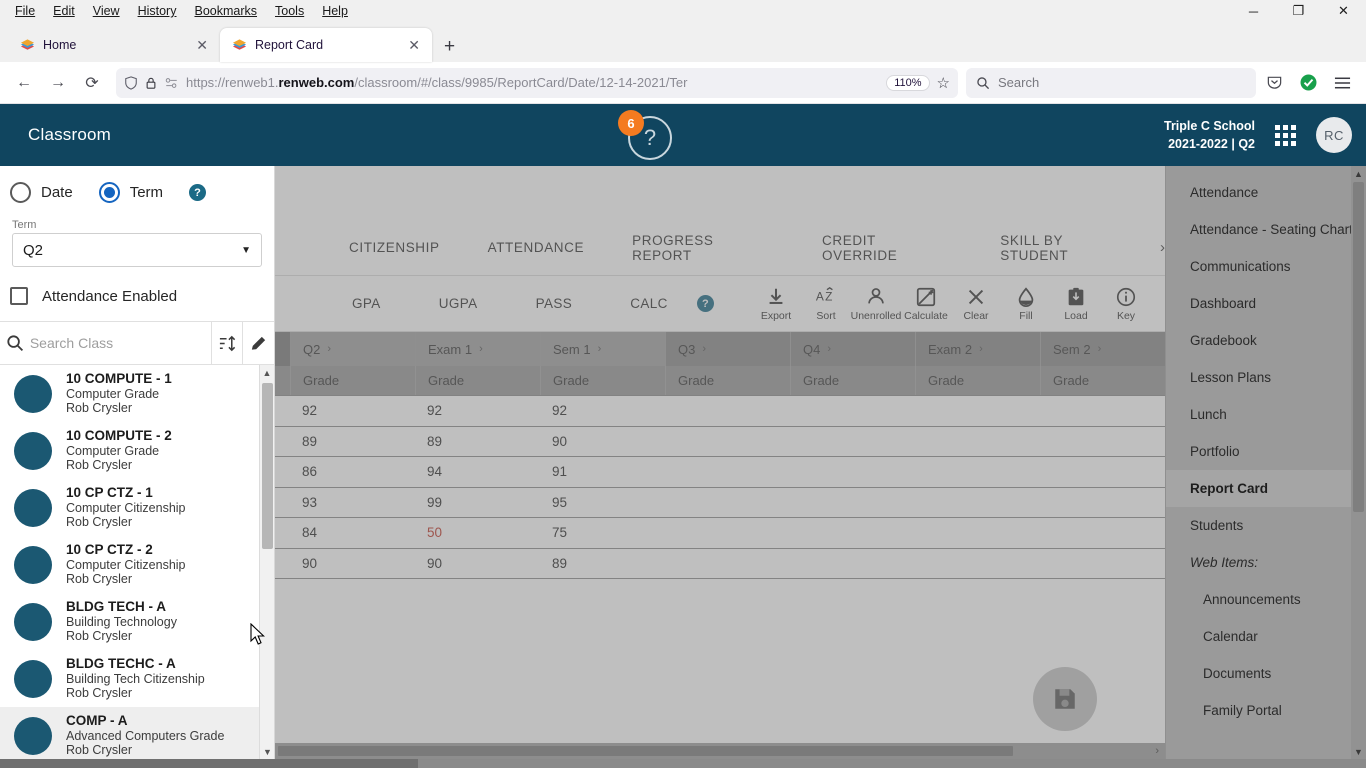 This screenshot has height=768, width=1366. I want to click on sidebar-item-students: Students, so click(1266, 525).